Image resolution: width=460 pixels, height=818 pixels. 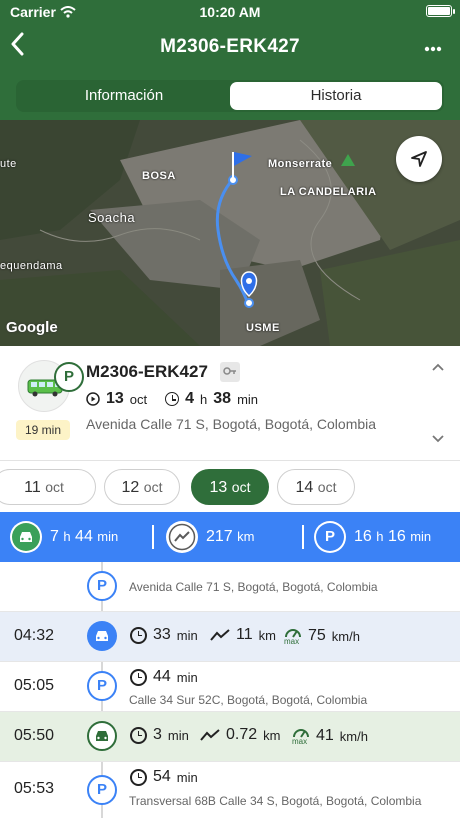 I want to click on row-distance: 0.72 km, so click(x=240, y=735).